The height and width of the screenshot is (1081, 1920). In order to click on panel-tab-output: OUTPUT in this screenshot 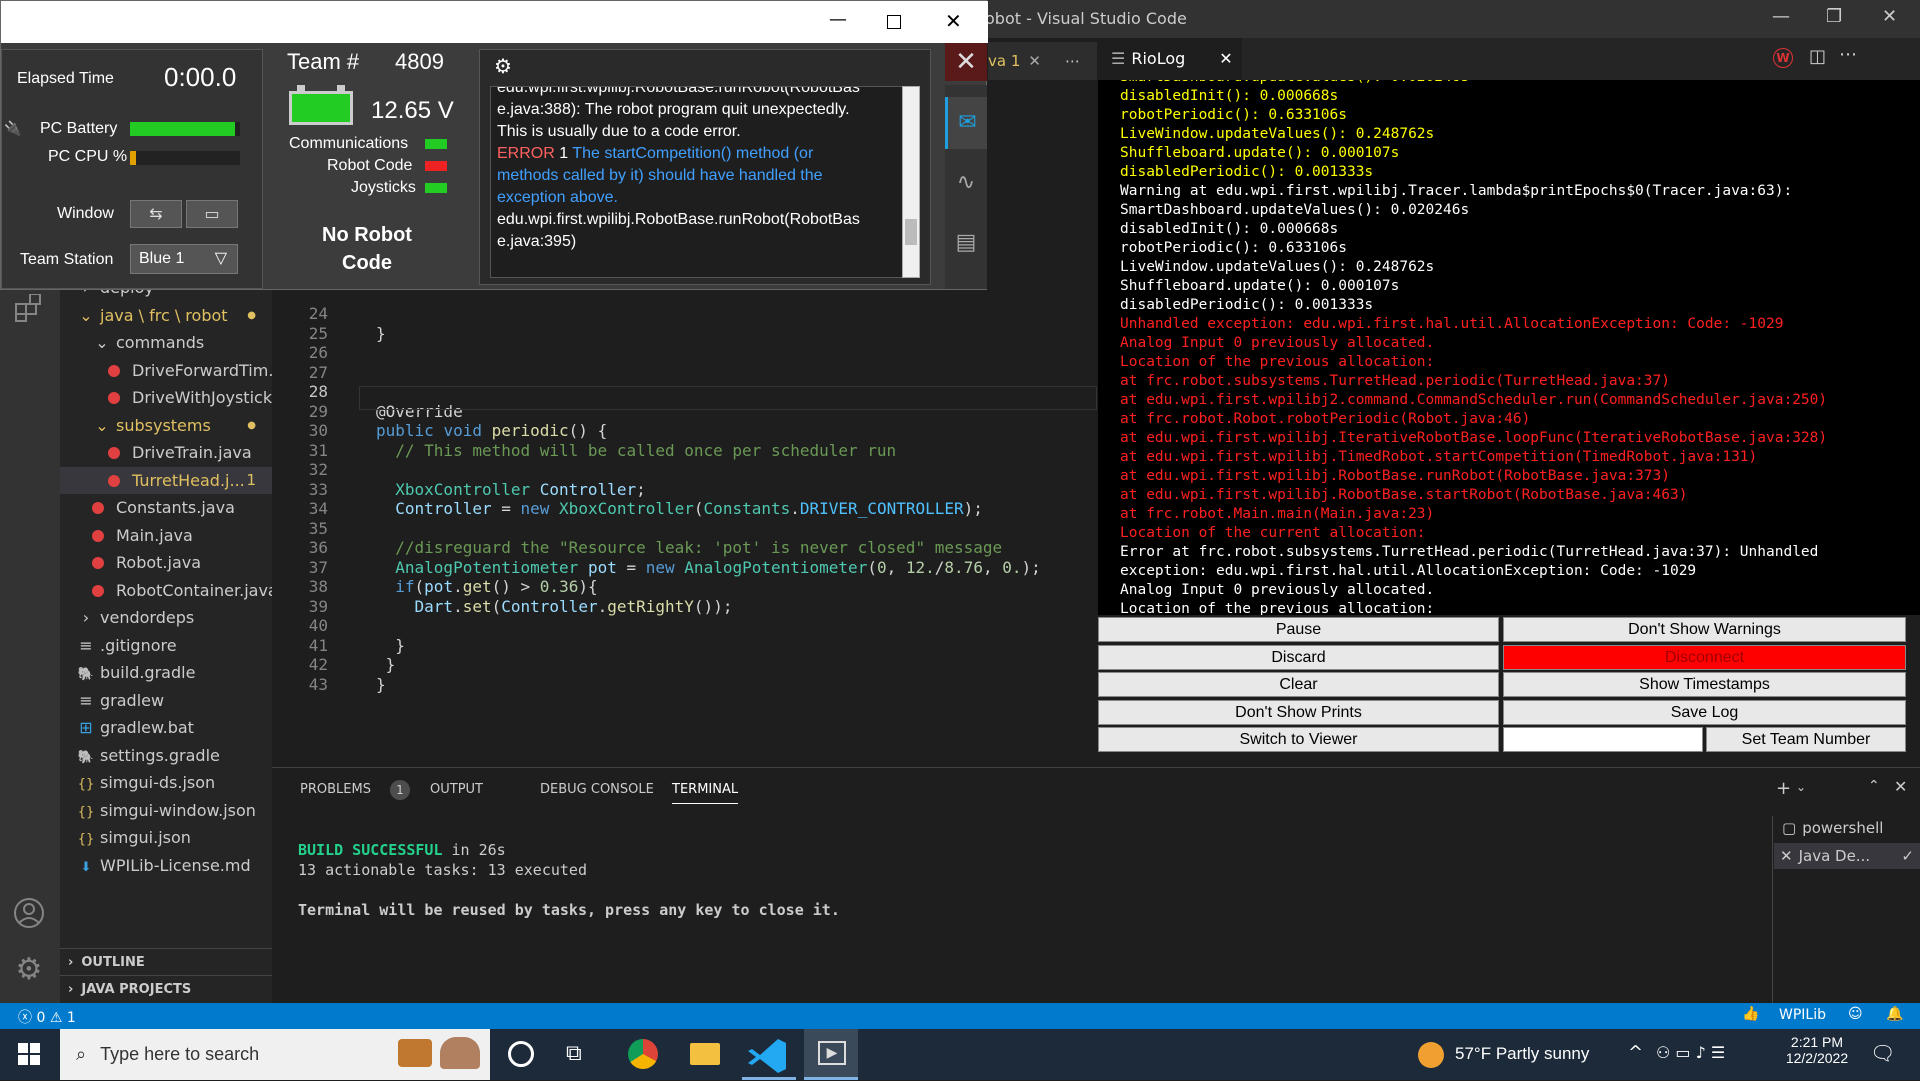, I will do `click(456, 789)`.